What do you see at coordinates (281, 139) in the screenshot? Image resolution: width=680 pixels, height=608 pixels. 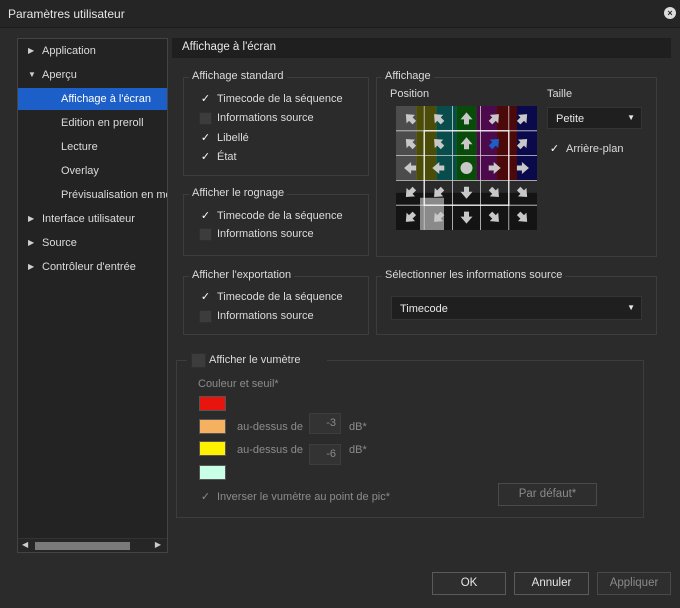 I see `option-row: ✓ Libellé` at bounding box center [281, 139].